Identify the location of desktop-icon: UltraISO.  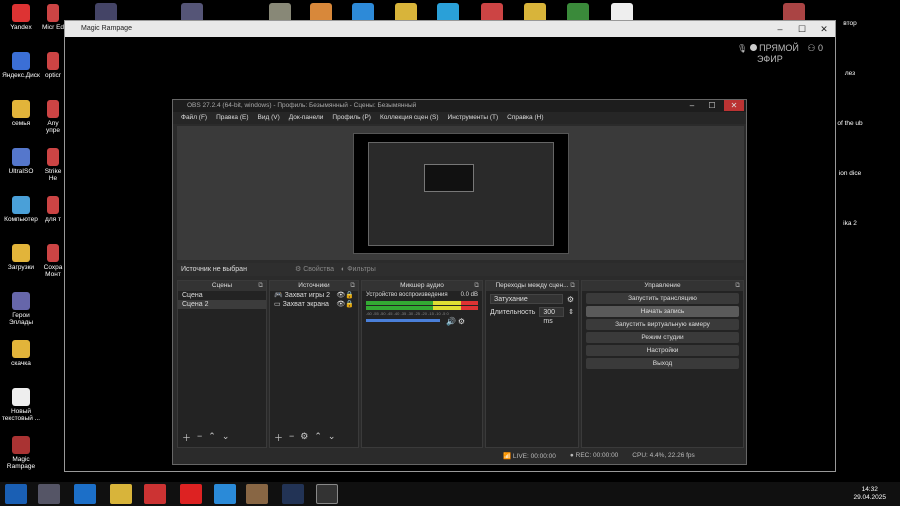
(21, 161).